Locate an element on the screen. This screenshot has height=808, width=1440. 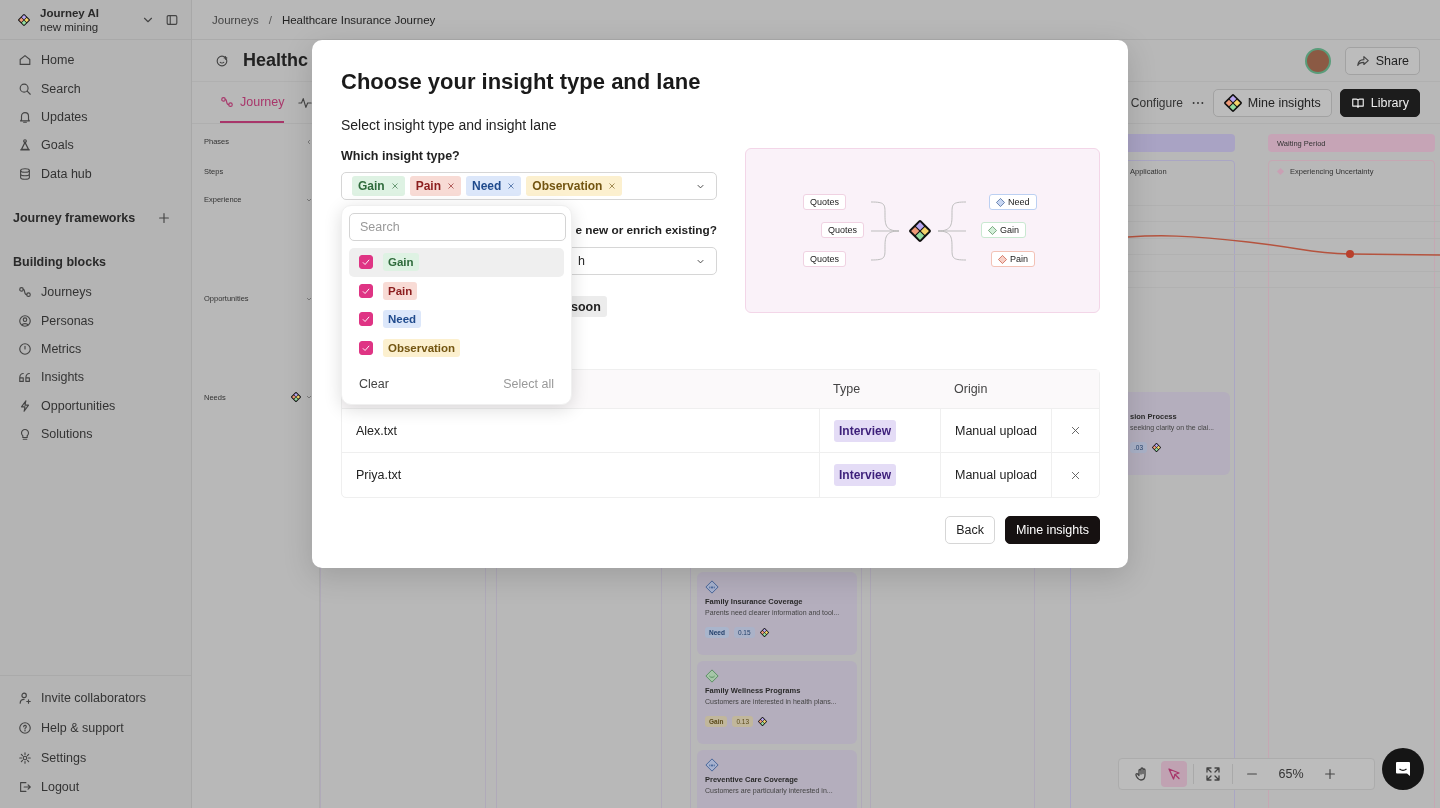
nav-item: Invite collaborators is located at coordinates (95, 698).